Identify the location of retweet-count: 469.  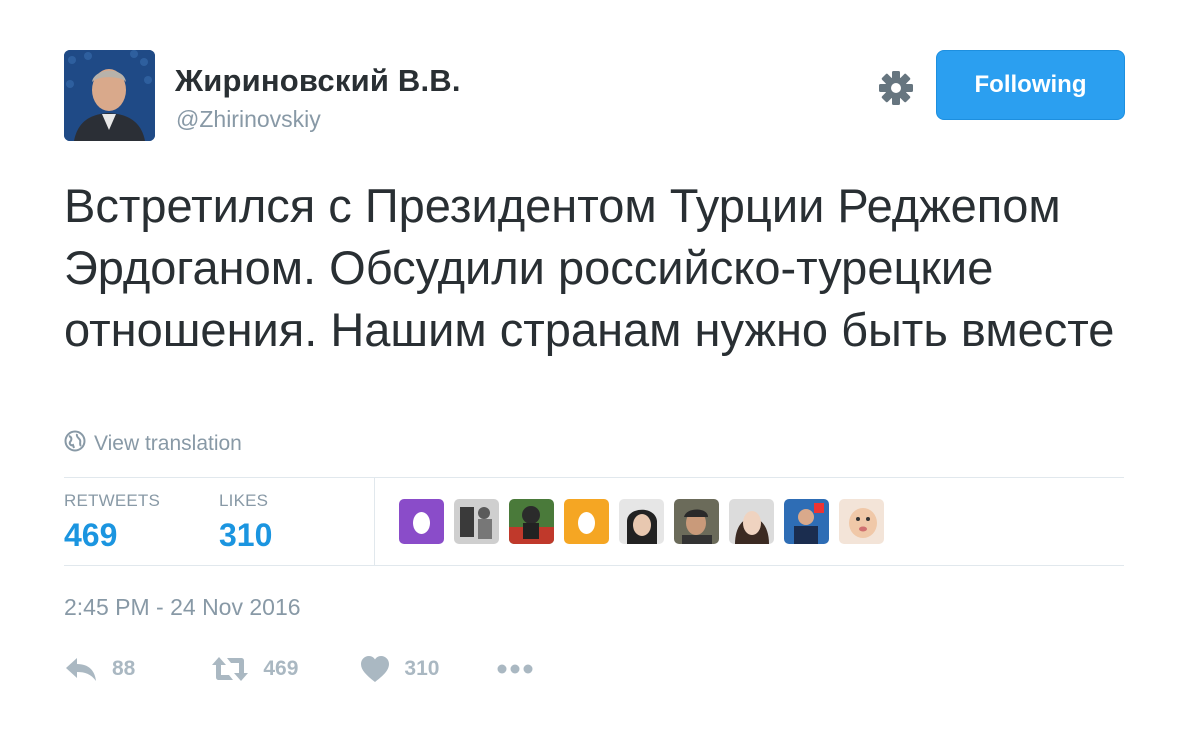
(281, 668).